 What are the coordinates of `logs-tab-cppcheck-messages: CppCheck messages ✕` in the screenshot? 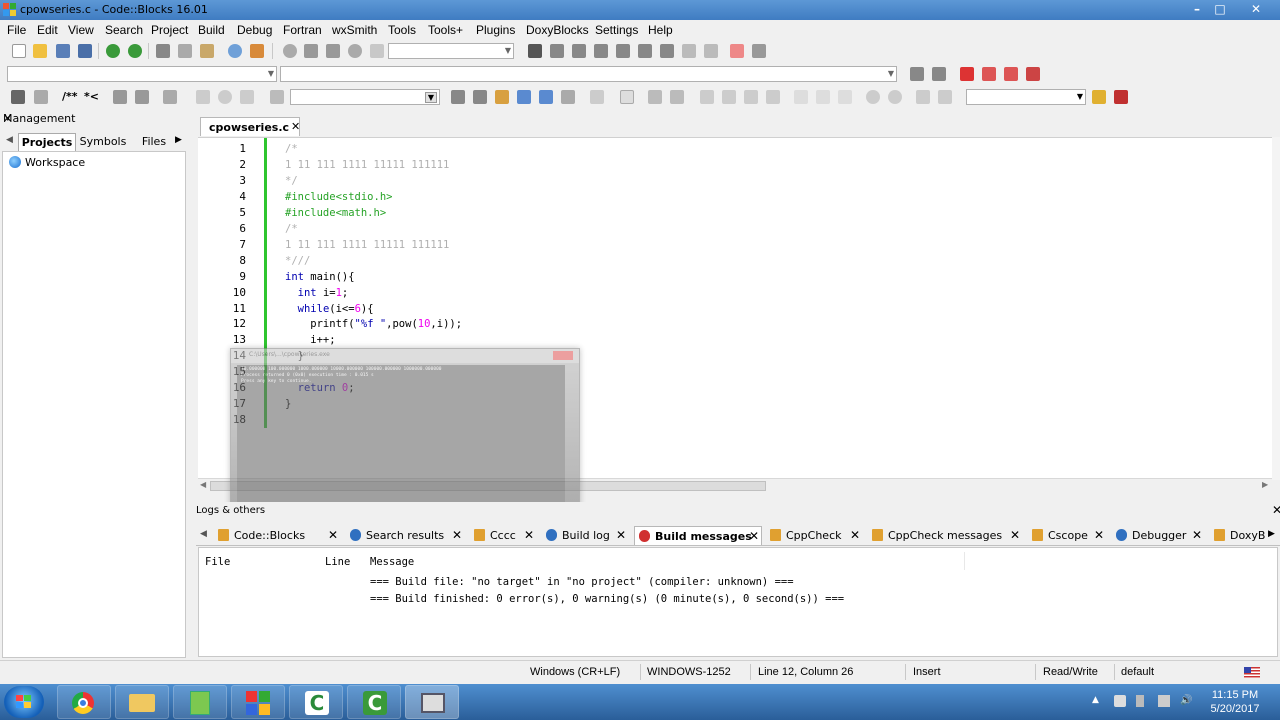 It's located at (946, 535).